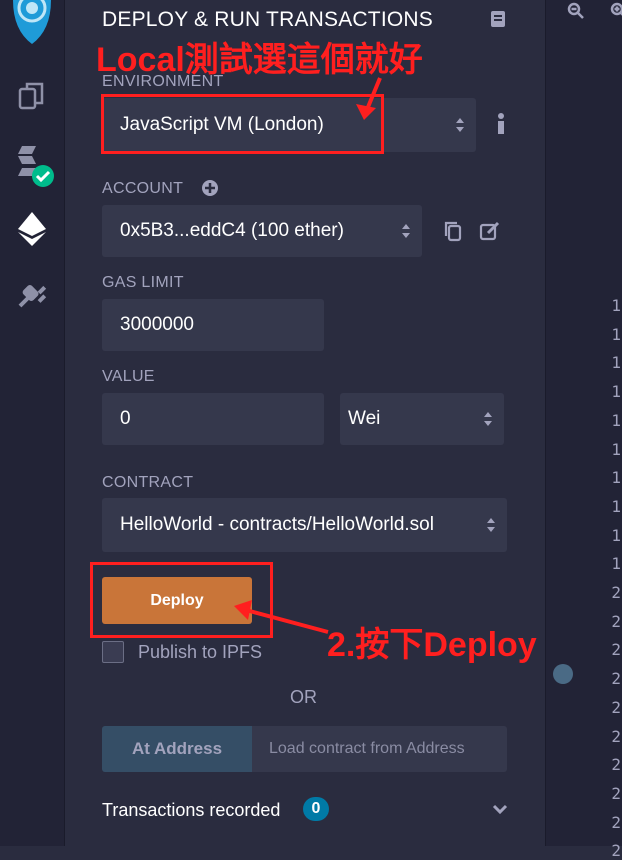  I want to click on remix-logo-icon, so click(32, 25).